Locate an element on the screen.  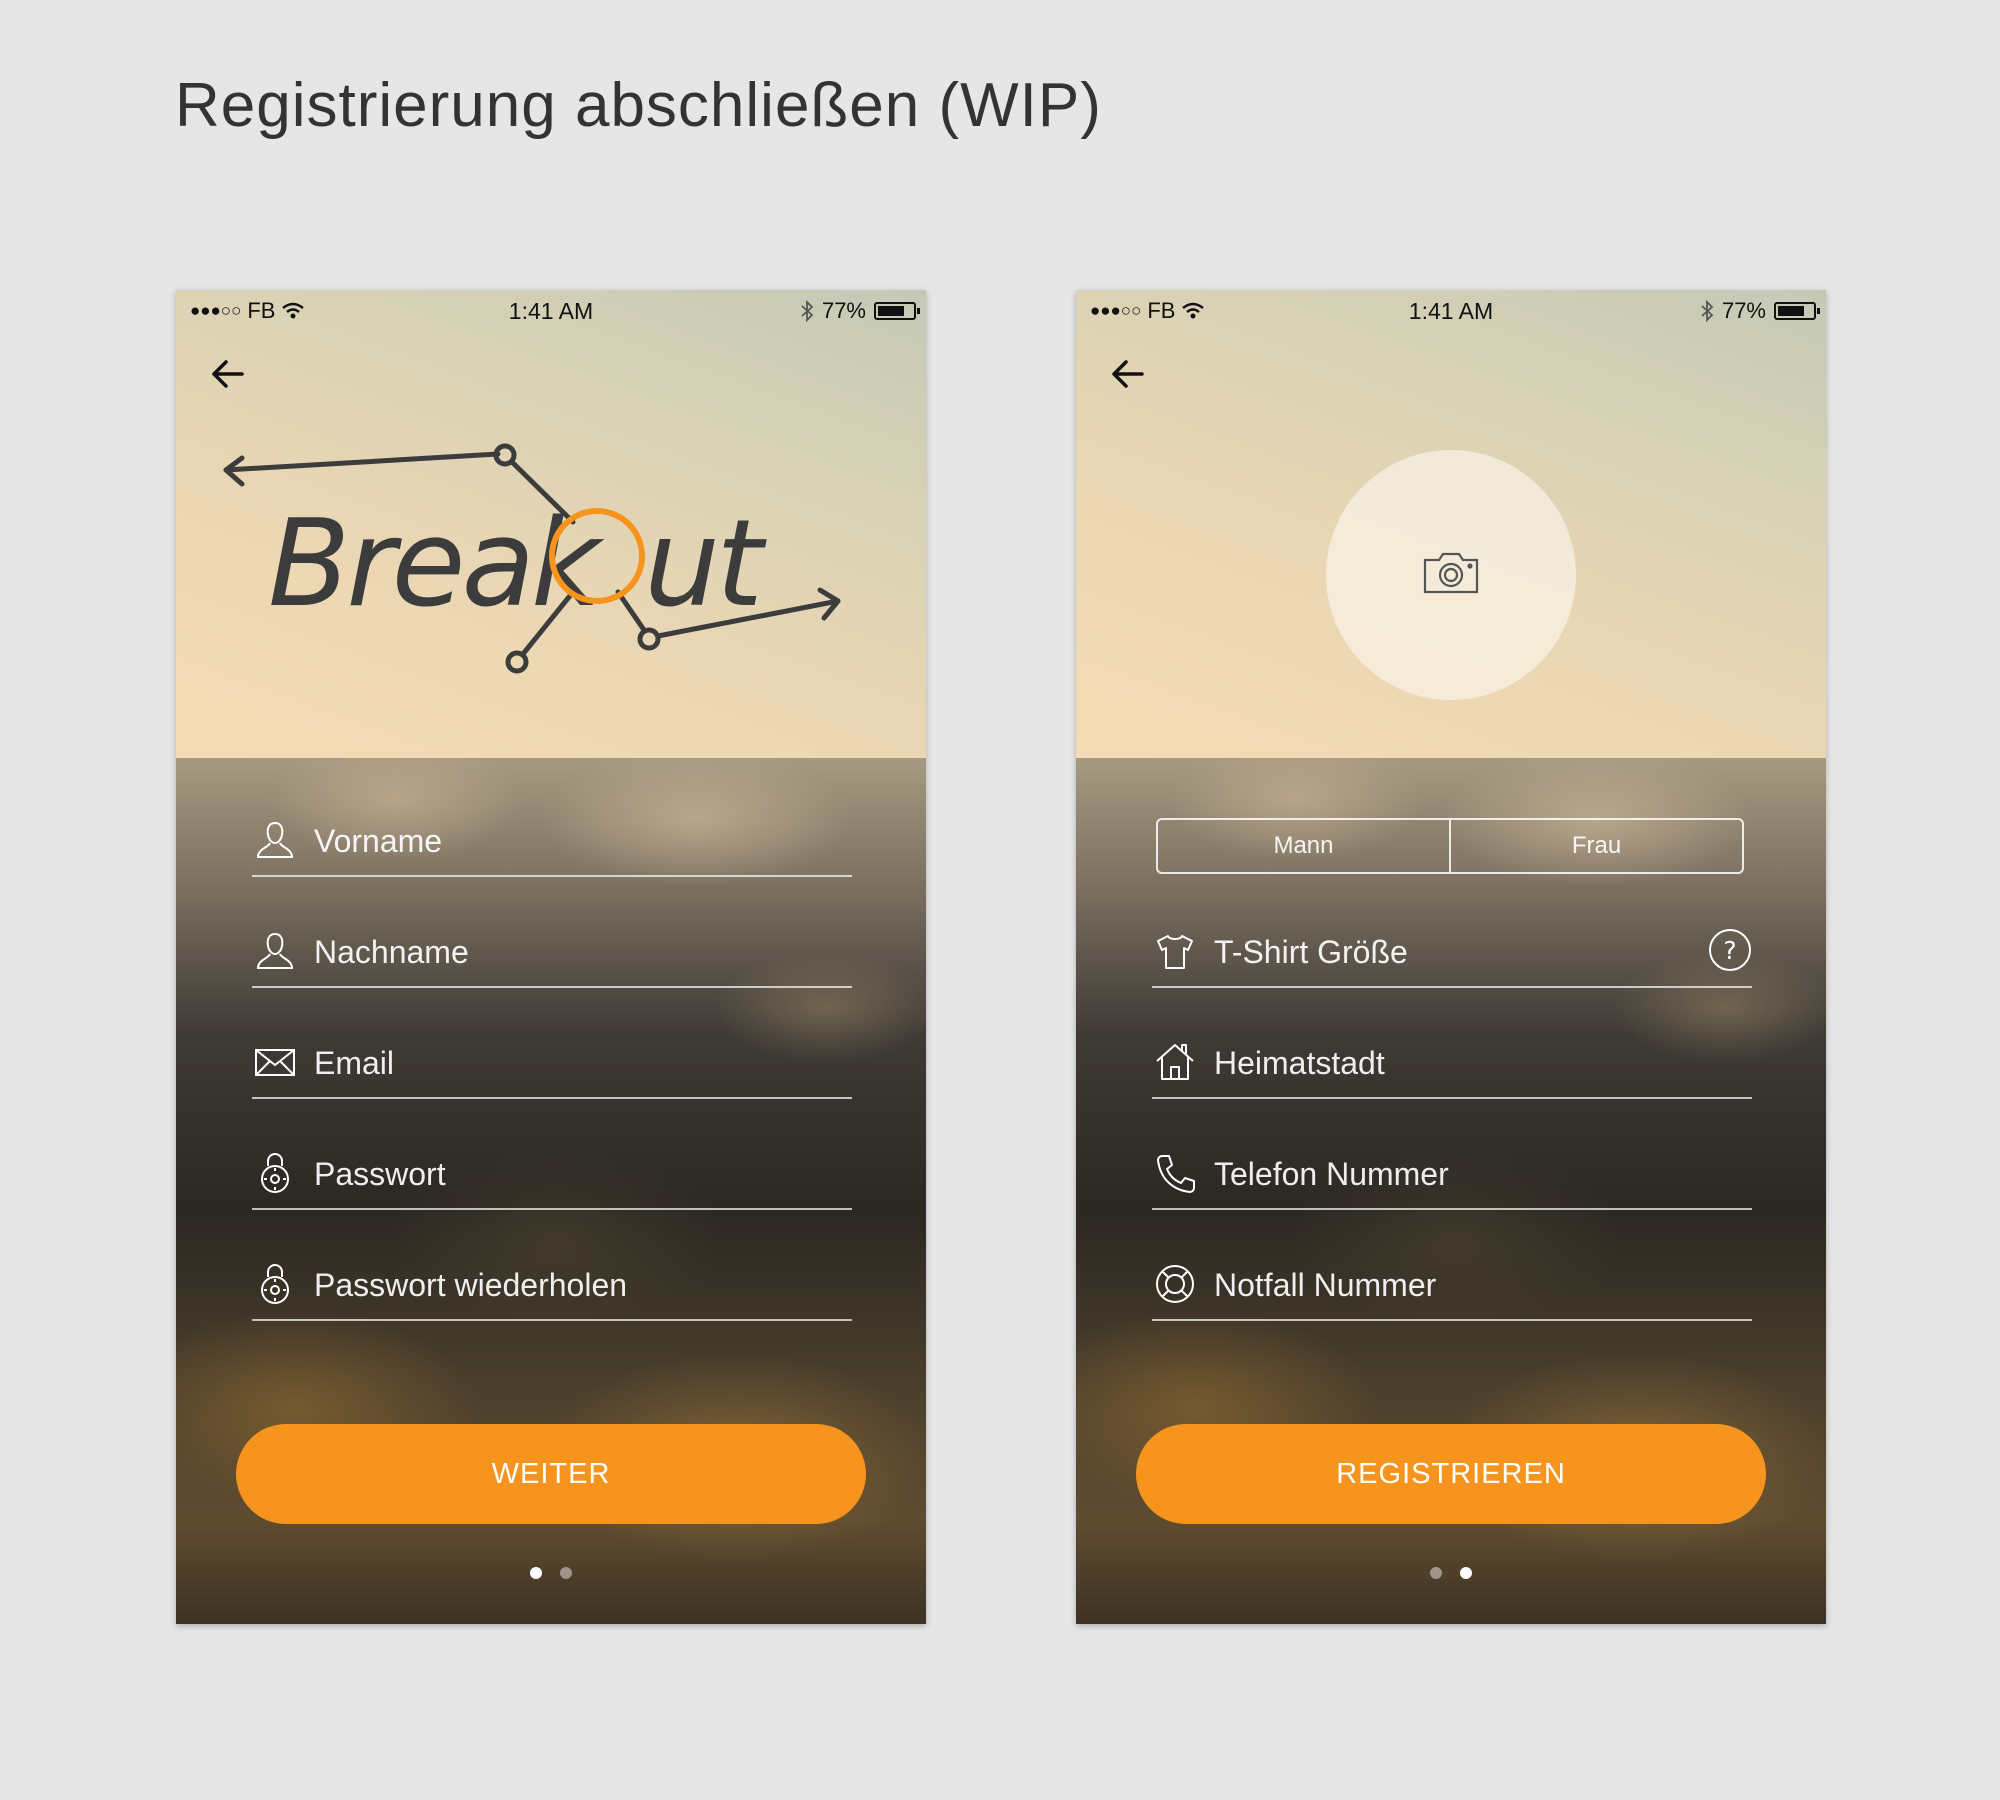
gender-option-male: Mann is located at coordinates (1303, 846).